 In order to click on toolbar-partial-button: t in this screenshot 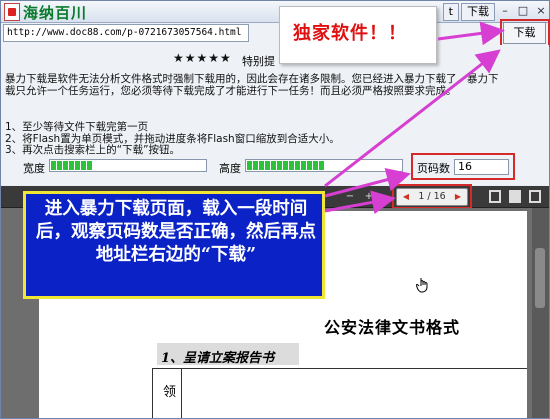, I will do `click(450, 12)`.